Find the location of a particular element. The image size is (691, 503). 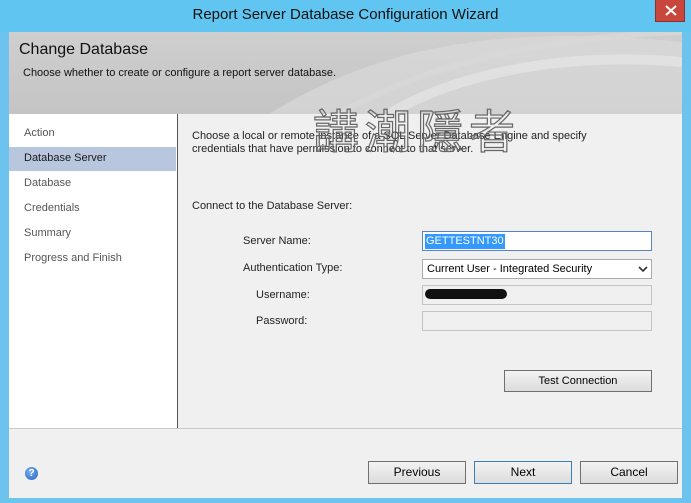

watermark-stamp: 講潮隱者 is located at coordinates (416, 131).